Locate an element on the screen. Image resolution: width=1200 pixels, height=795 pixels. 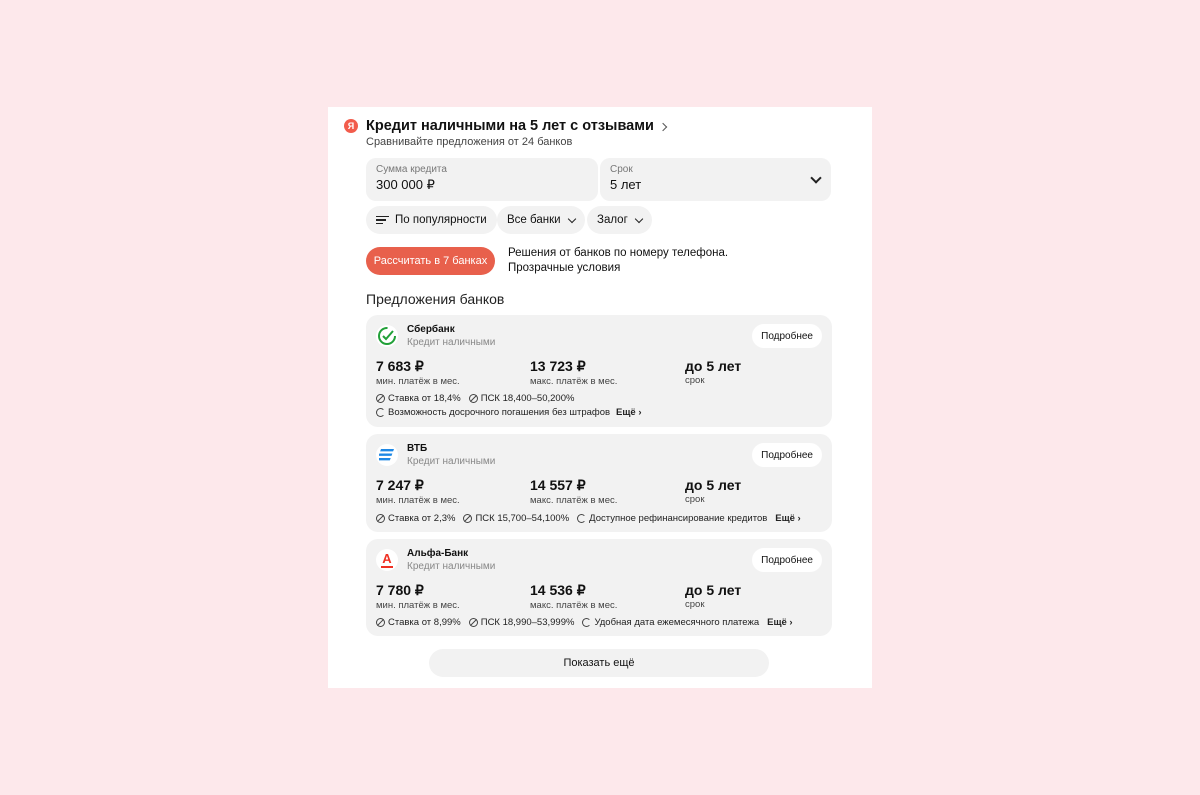
psk-text: ПСК 18,990–53,999% is located at coordinates (527, 622).